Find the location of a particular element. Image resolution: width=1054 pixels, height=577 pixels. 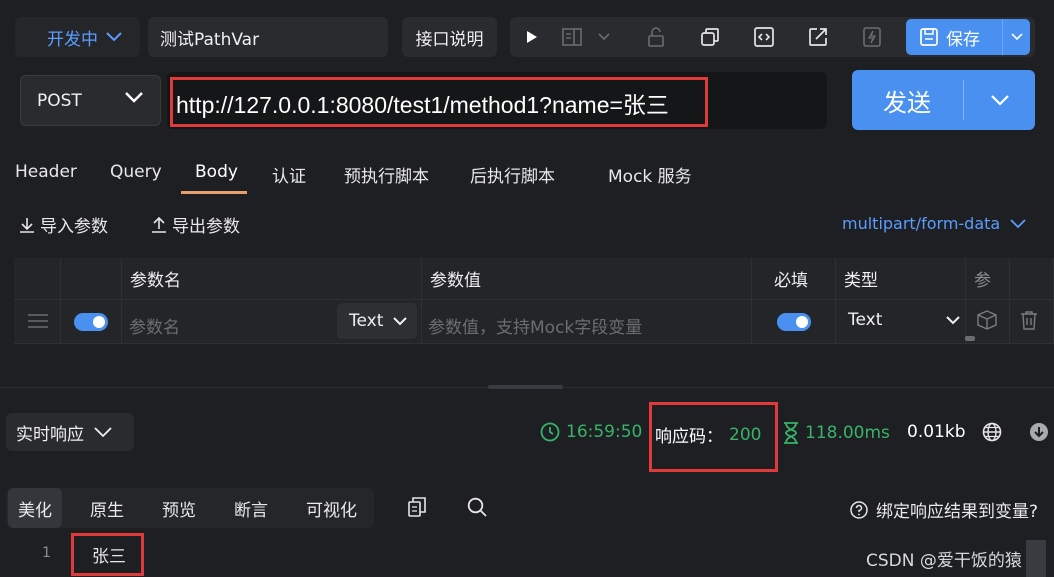

response-mode-label: 实时响应 is located at coordinates (50, 434).